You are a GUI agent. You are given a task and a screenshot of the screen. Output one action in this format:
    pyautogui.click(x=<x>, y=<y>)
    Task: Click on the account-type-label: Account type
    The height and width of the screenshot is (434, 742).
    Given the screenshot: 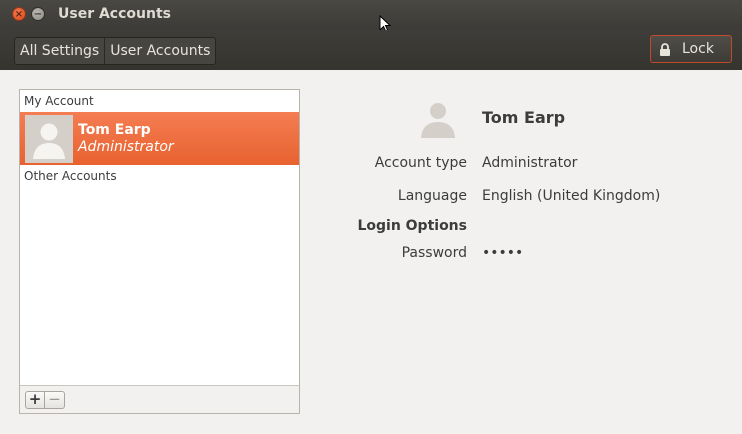 What is the action you would take?
    pyautogui.click(x=420, y=163)
    